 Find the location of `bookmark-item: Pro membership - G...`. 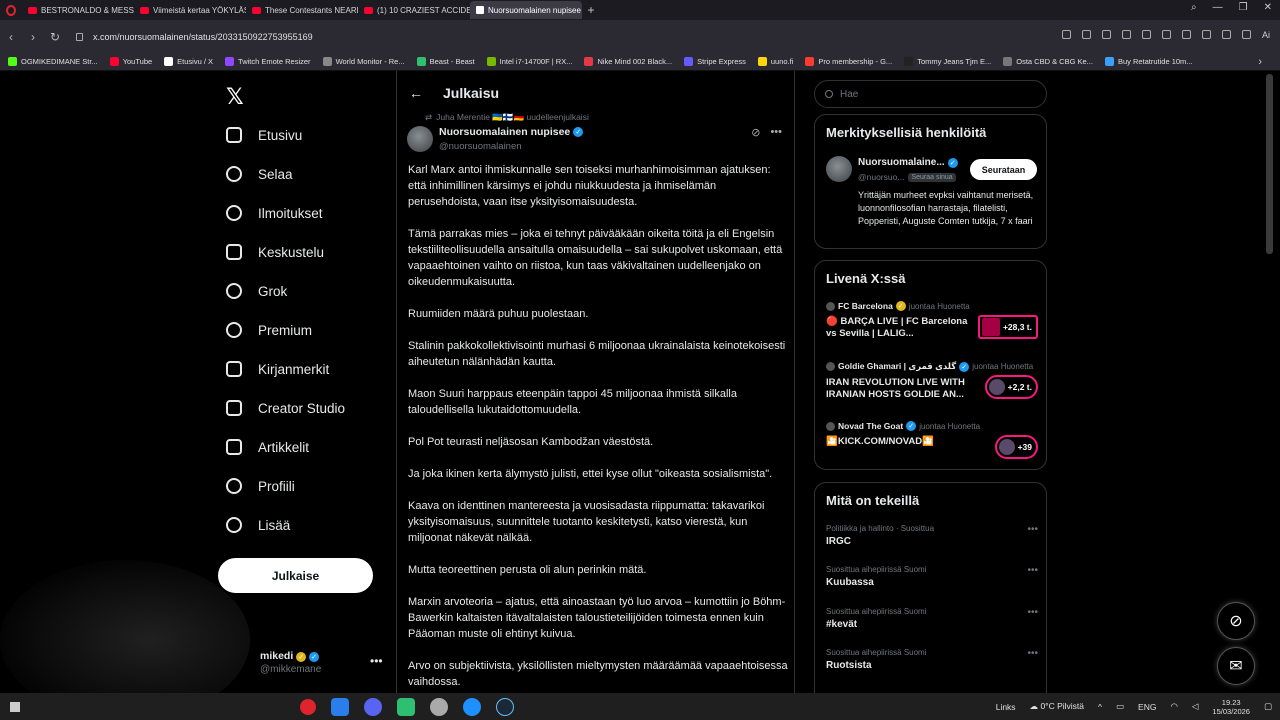

bookmark-item: Pro membership - G... is located at coordinates (848, 61).